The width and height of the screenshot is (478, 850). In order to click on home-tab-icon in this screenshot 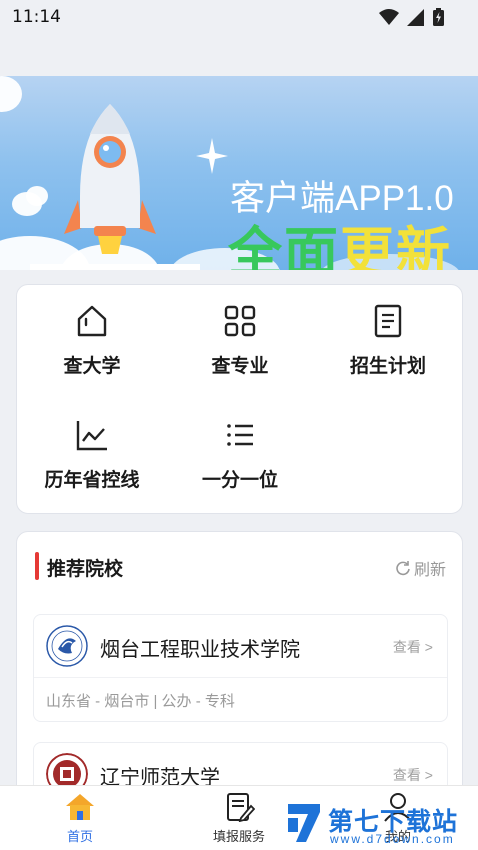, I will do `click(80, 807)`.